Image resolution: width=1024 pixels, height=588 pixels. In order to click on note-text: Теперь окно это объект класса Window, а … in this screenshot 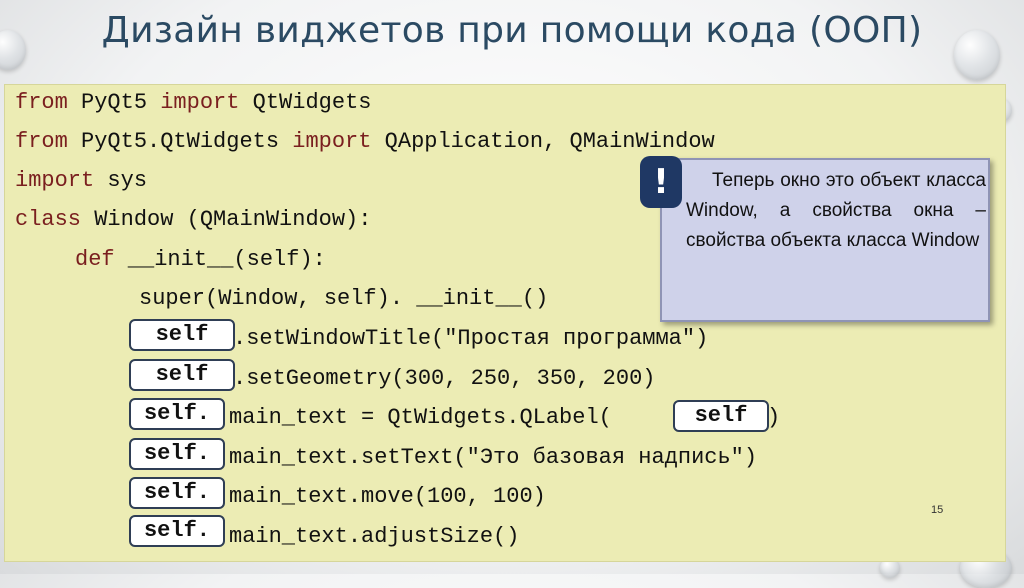, I will do `click(836, 210)`.